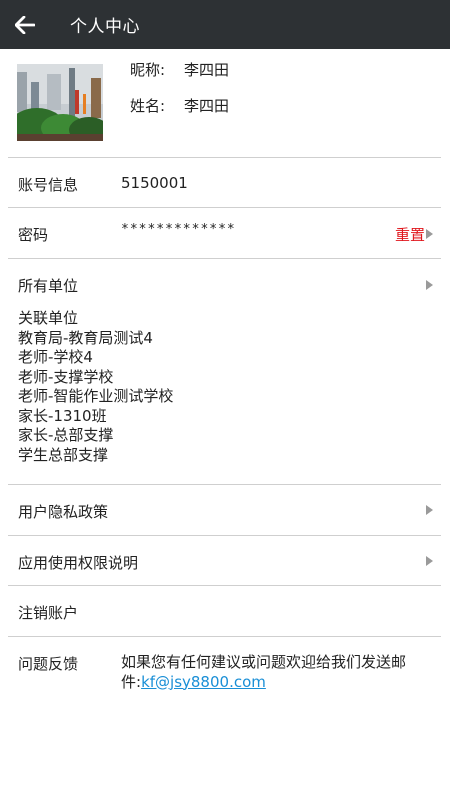 The height and width of the screenshot is (800, 450). I want to click on list-item: 老师-支撑学校, so click(66, 376).